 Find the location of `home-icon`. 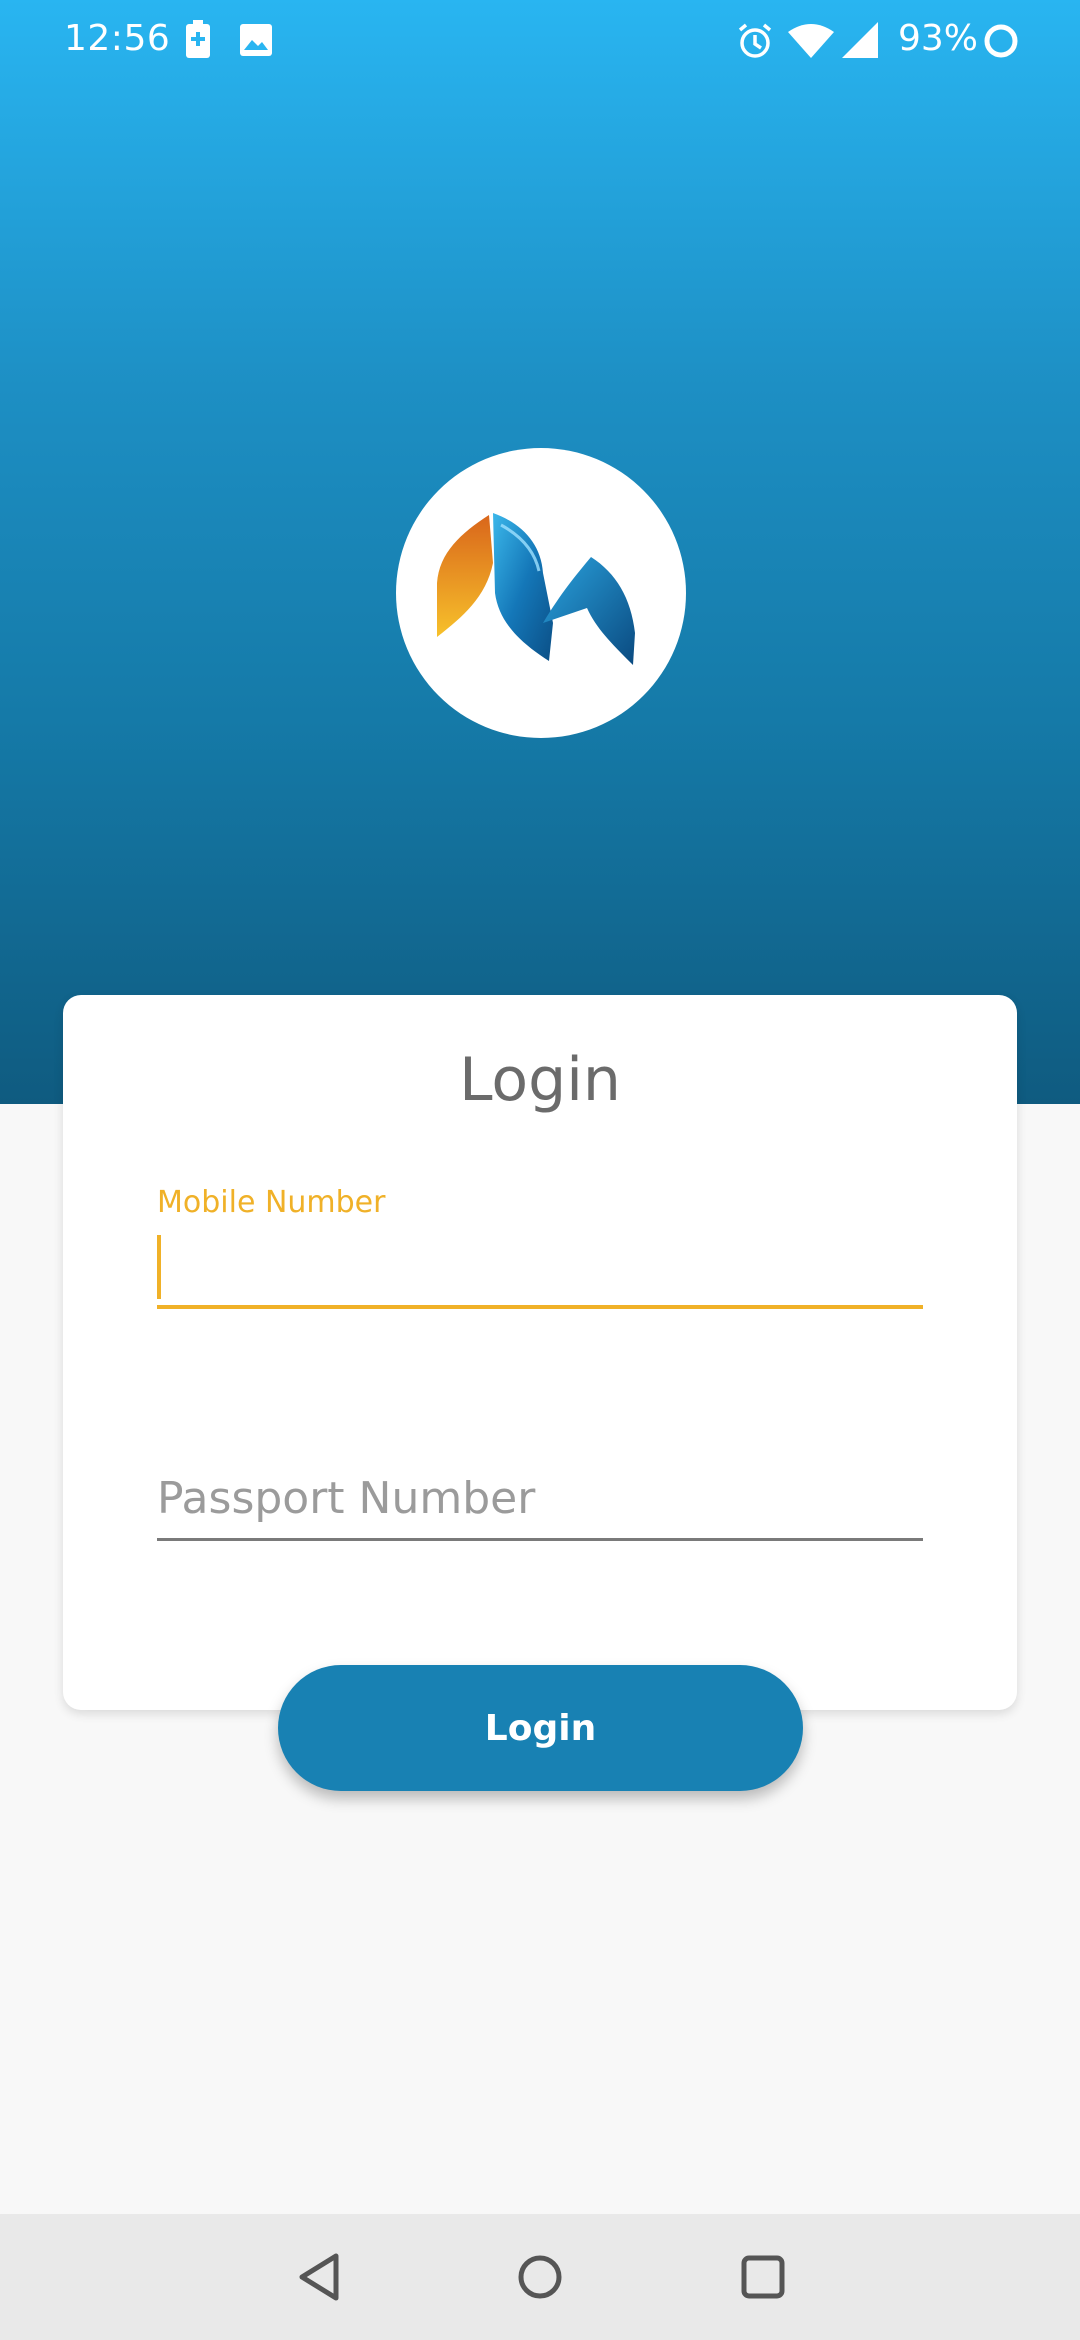

home-icon is located at coordinates (540, 2279).